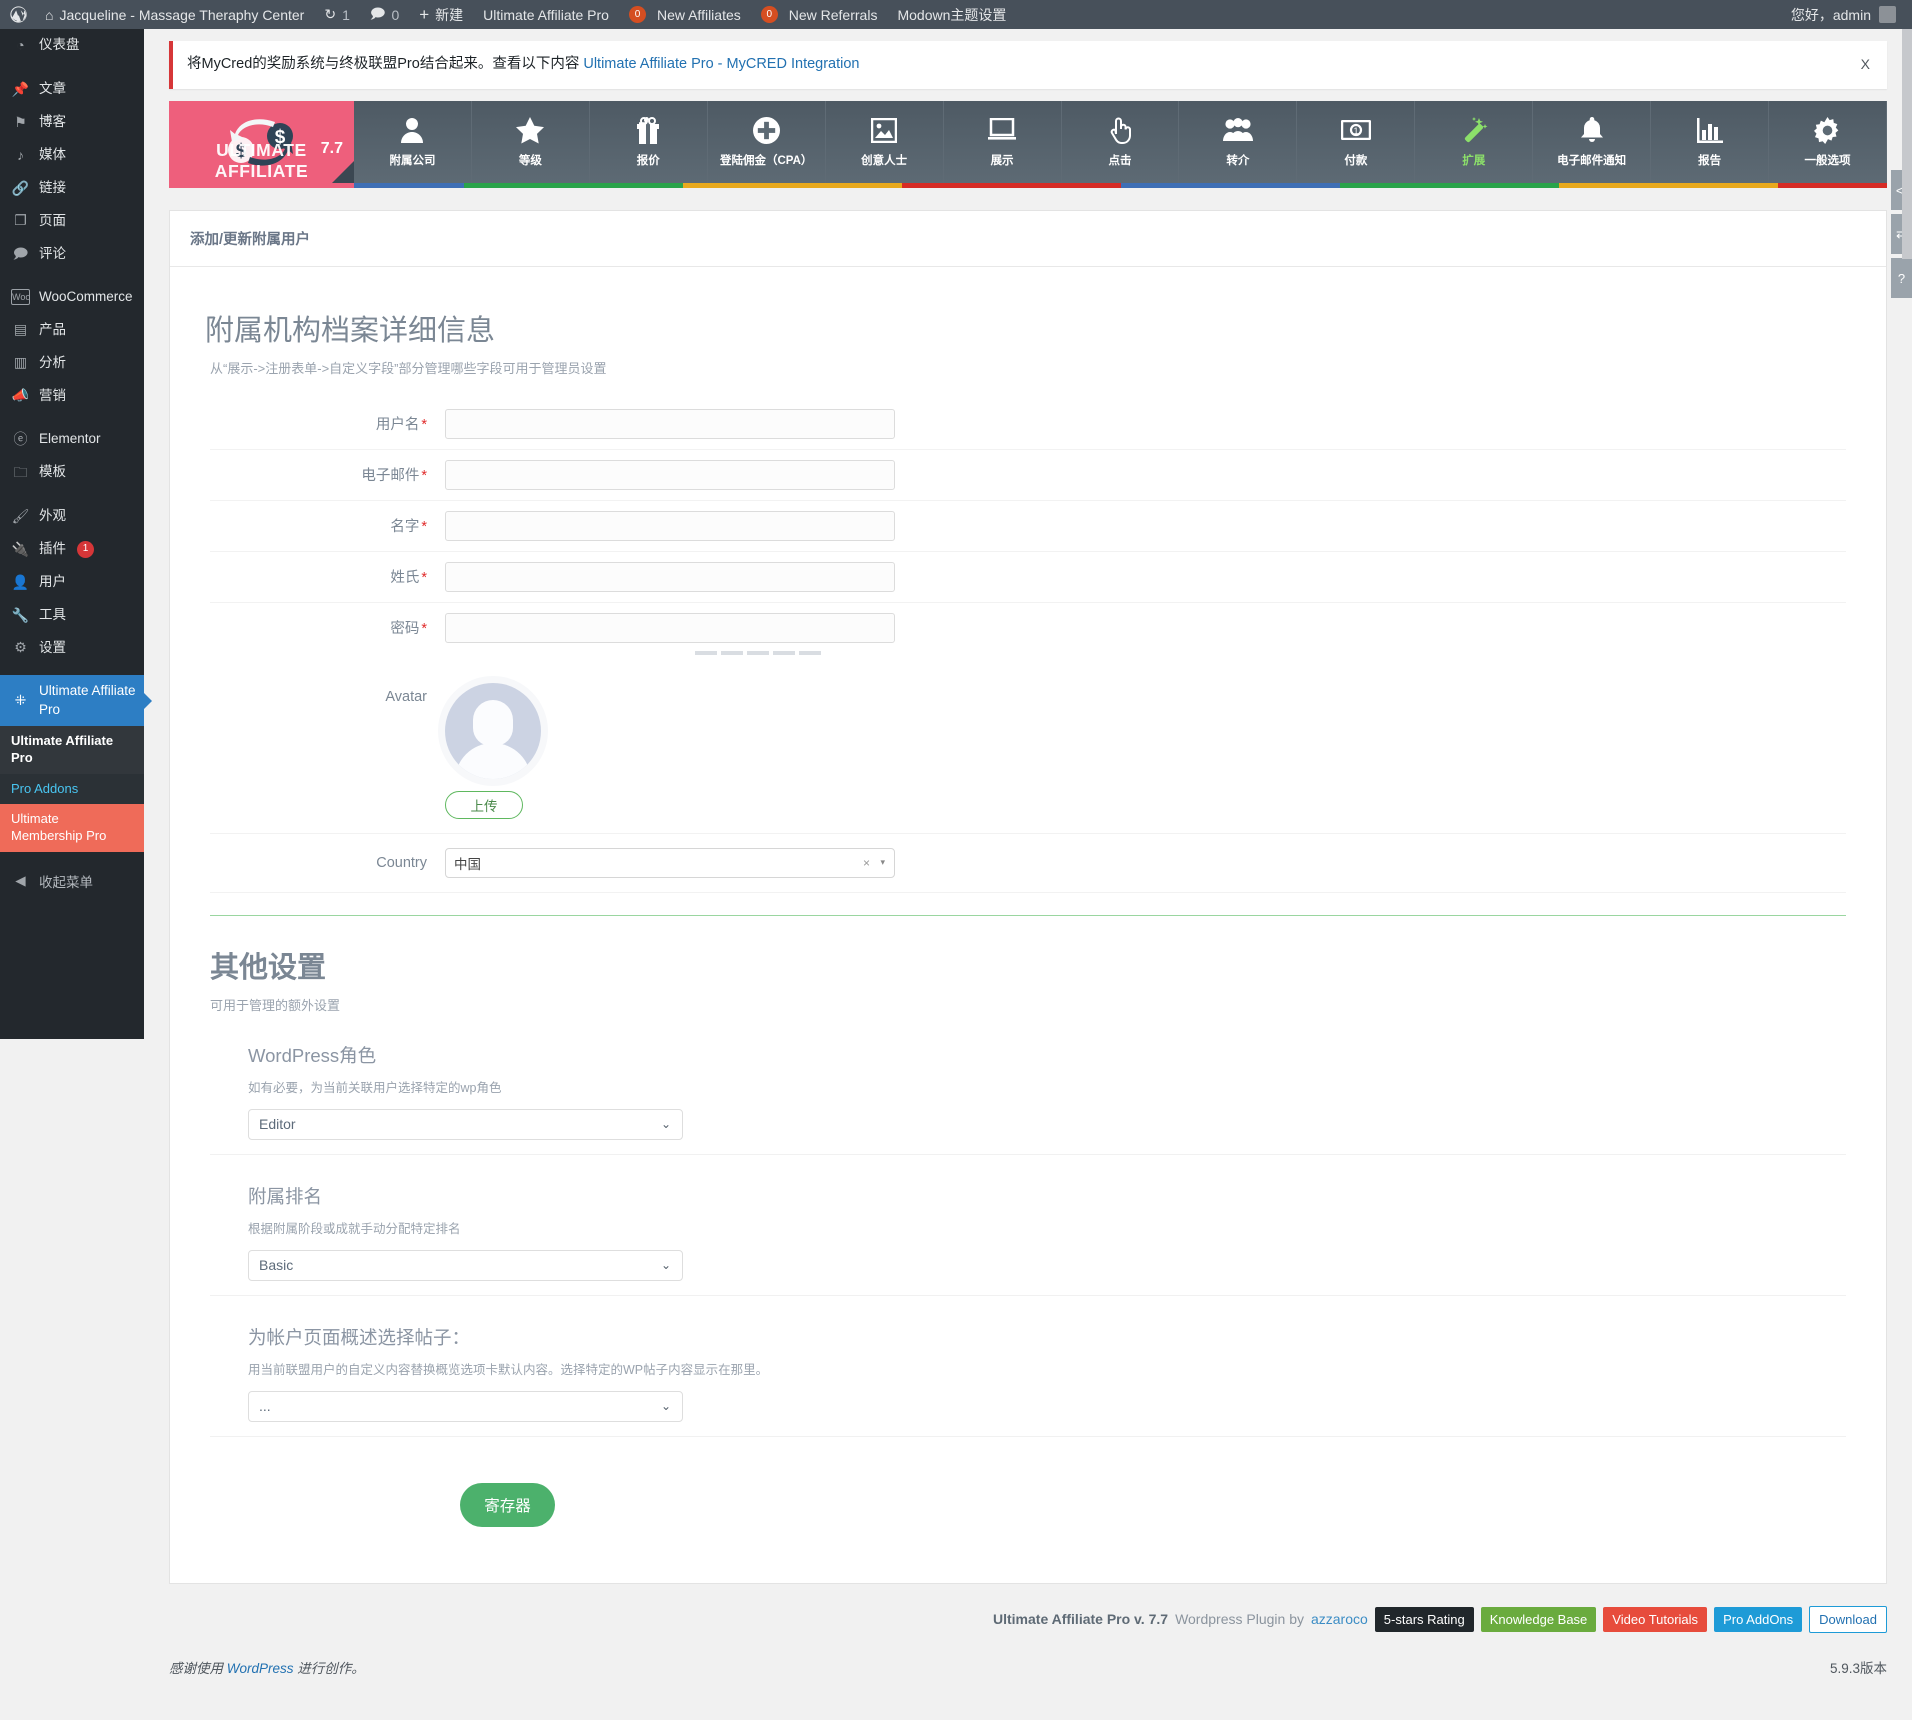 The width and height of the screenshot is (1912, 1720). I want to click on uap-tab-offers: 报价, so click(648, 141).